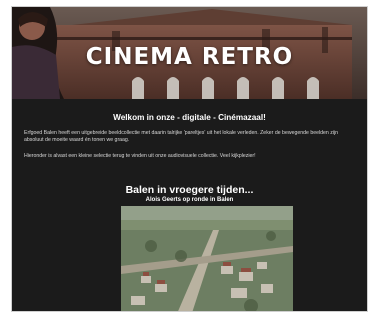 The image size is (375, 318). What do you see at coordinates (189, 200) in the screenshot?
I see `section-subtitle: Alois Geerts op ronde in Balen` at bounding box center [189, 200].